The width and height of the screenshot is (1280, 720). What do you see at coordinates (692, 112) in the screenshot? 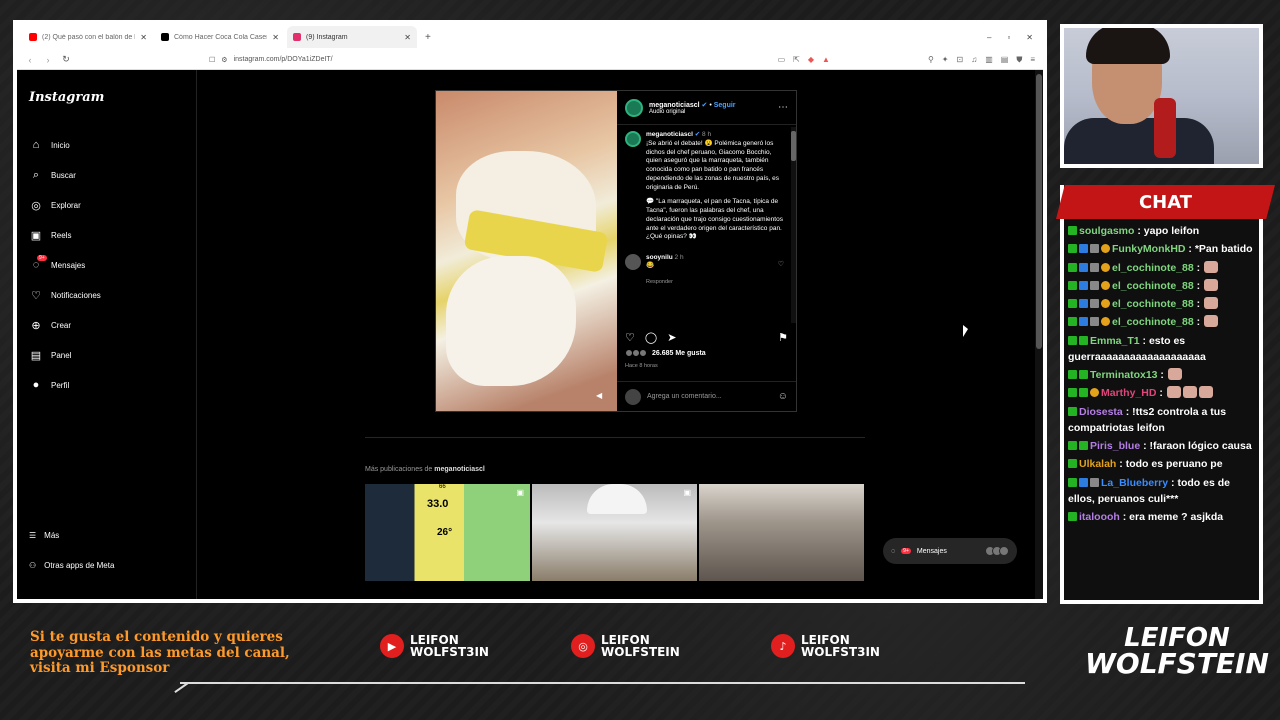
I see `audio-label: Audio original` at bounding box center [692, 112].